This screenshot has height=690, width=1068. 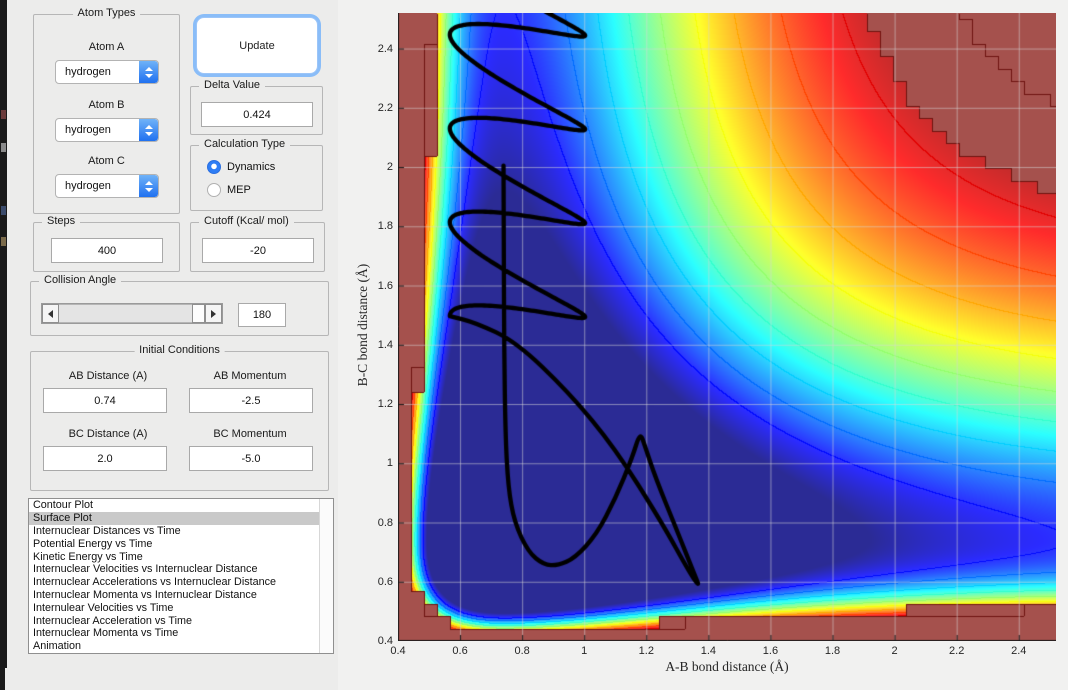 I want to click on slider-thumb, so click(x=198, y=313).